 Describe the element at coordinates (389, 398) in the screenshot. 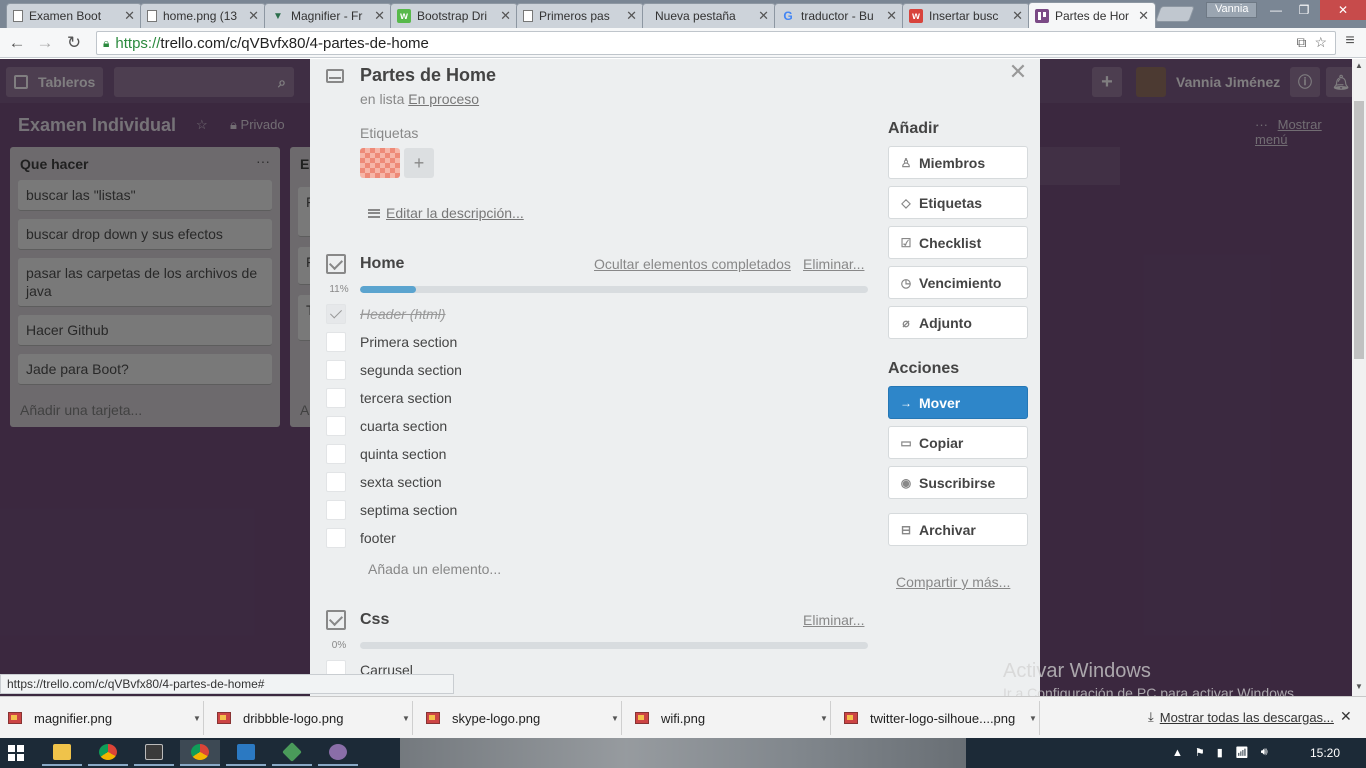

I see `checklist-item: tercera section` at that location.